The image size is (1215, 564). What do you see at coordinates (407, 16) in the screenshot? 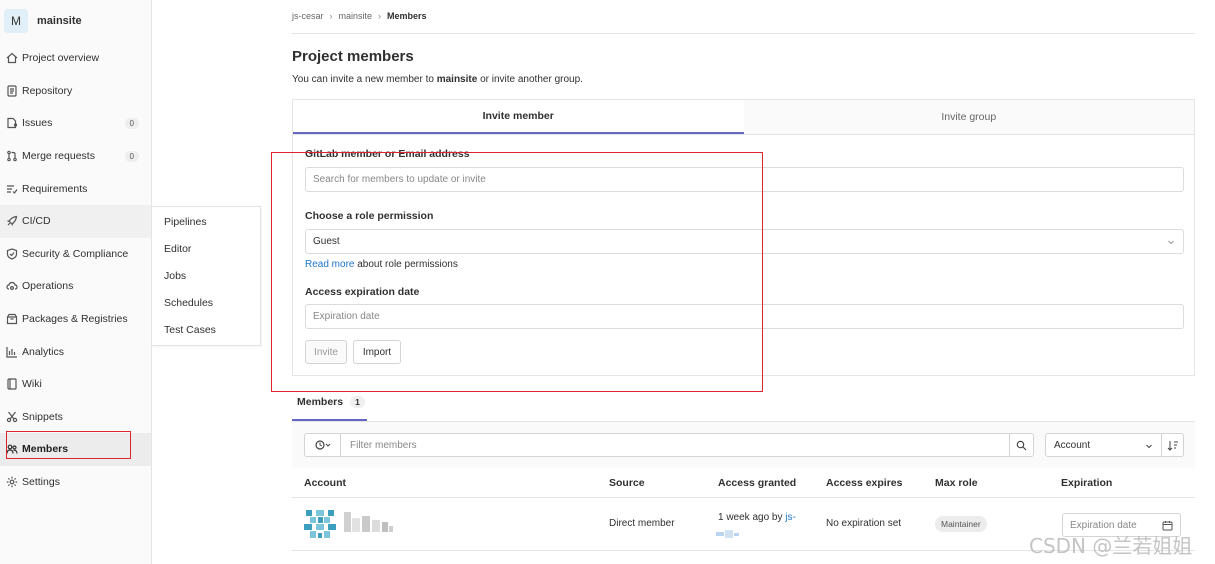
I see `breadcrumb-current: Members` at bounding box center [407, 16].